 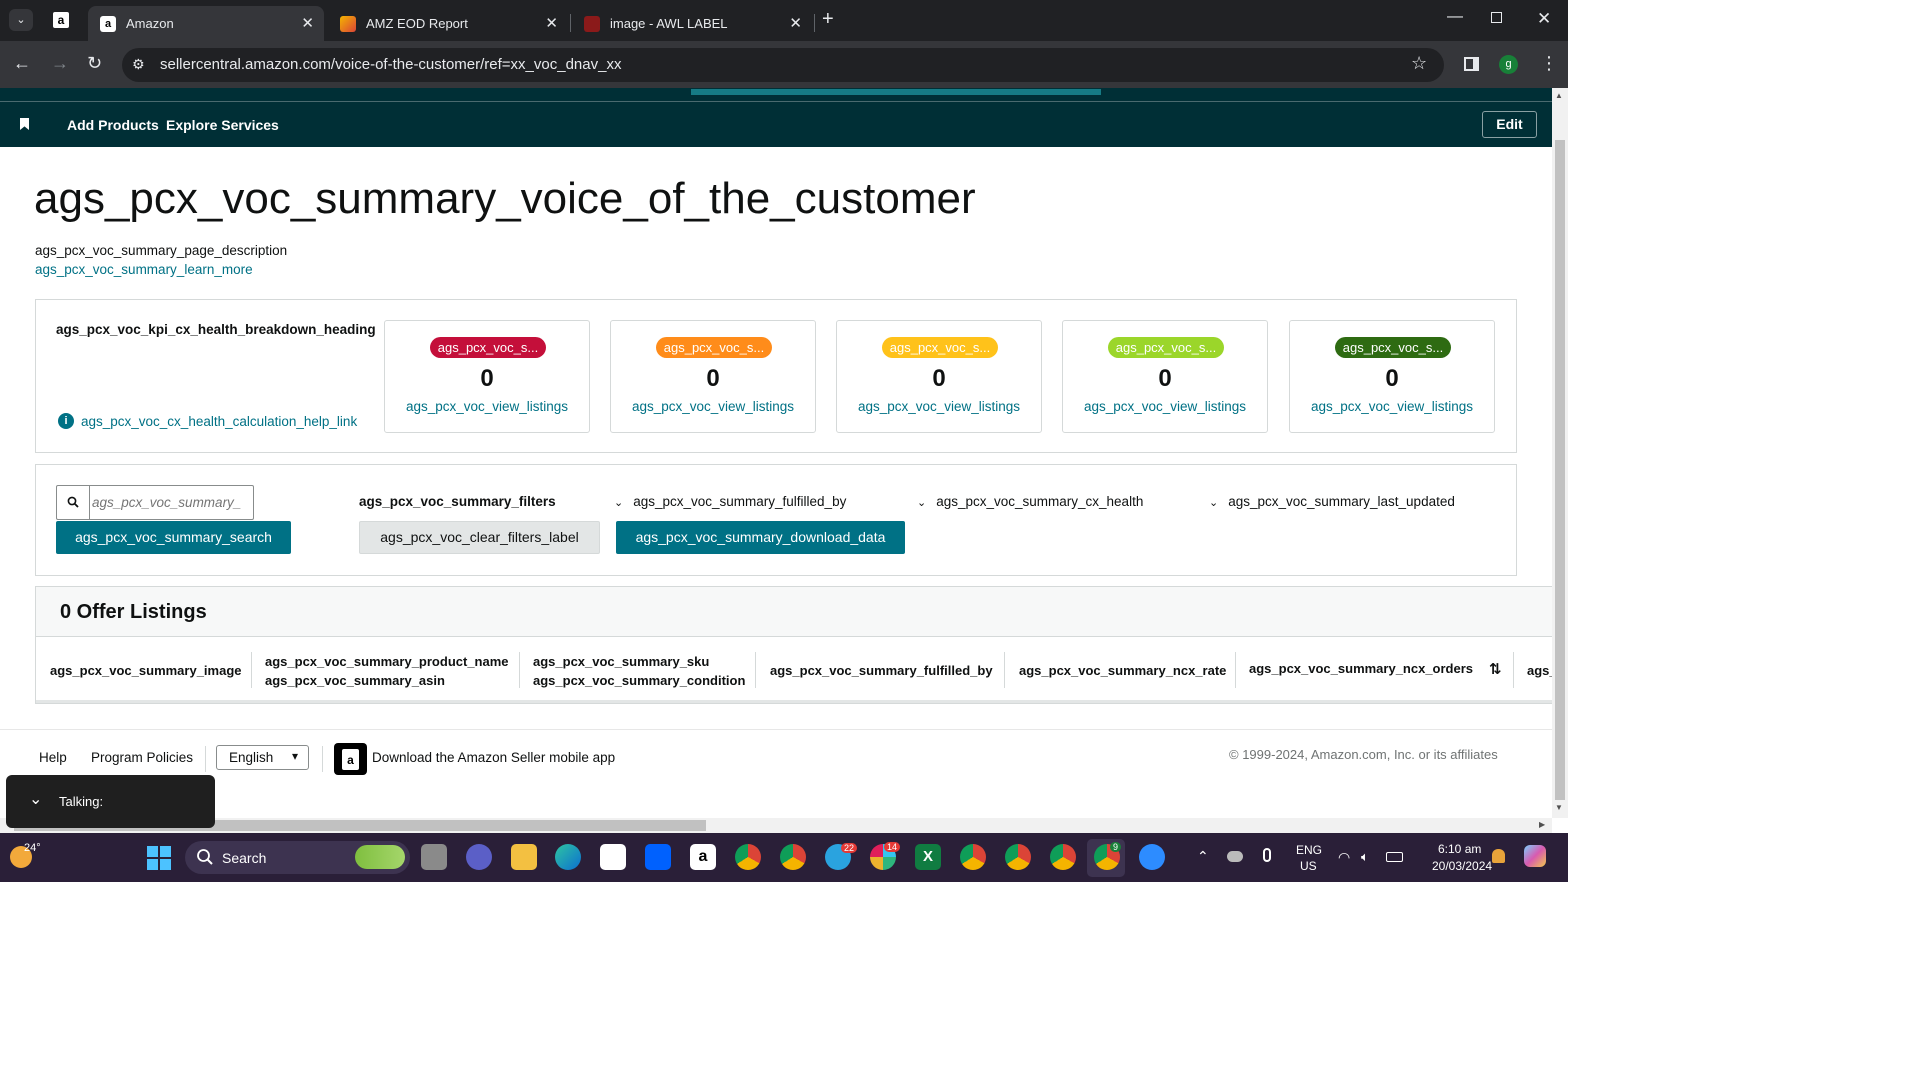 What do you see at coordinates (1544, 19) in the screenshot?
I see `close-window-icon: ✕` at bounding box center [1544, 19].